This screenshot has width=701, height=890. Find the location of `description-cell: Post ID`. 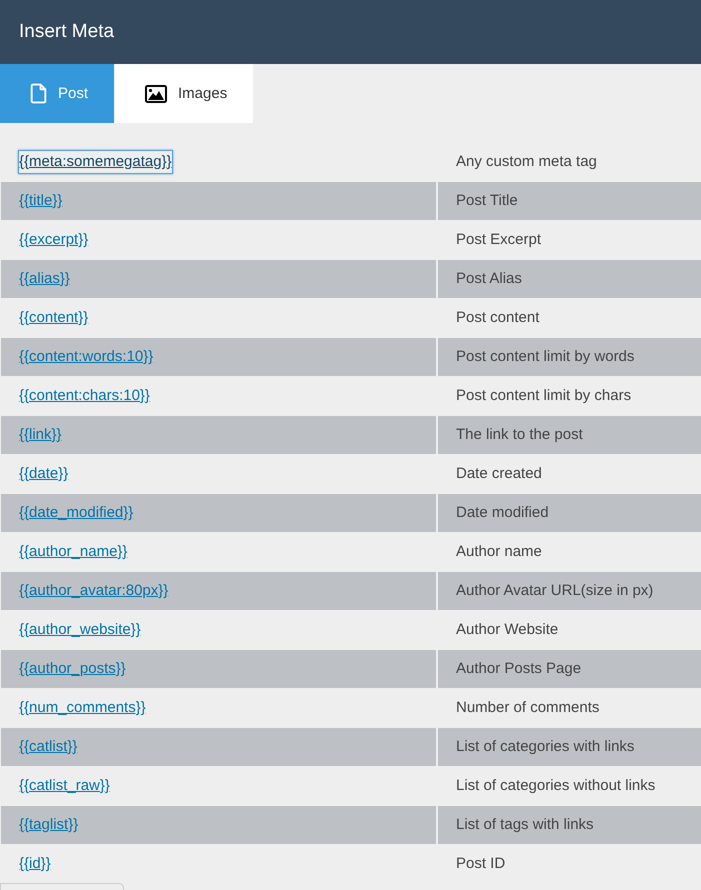

description-cell: Post ID is located at coordinates (568, 864).